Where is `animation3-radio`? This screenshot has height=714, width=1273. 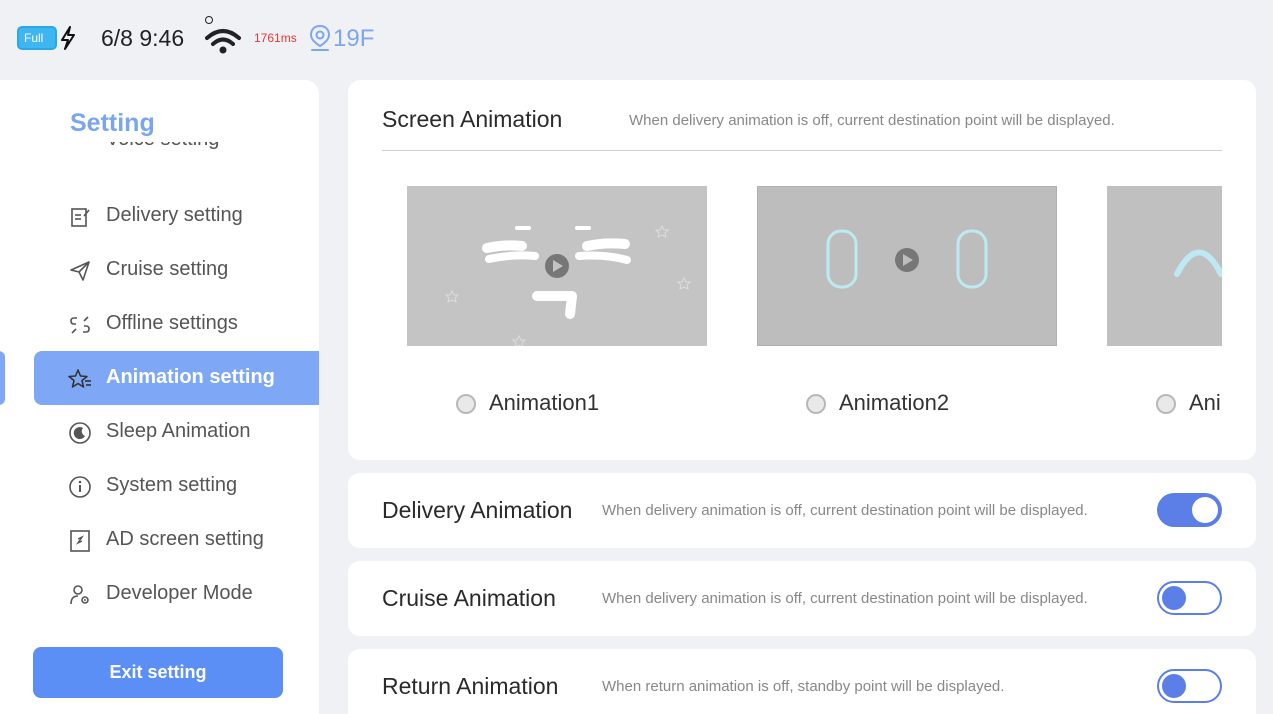 animation3-radio is located at coordinates (1166, 404).